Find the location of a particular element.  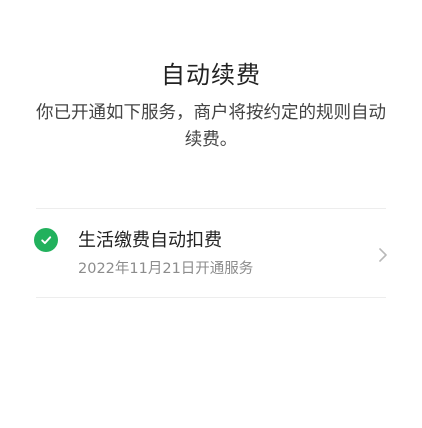

chevron-right-icon is located at coordinates (383, 255).